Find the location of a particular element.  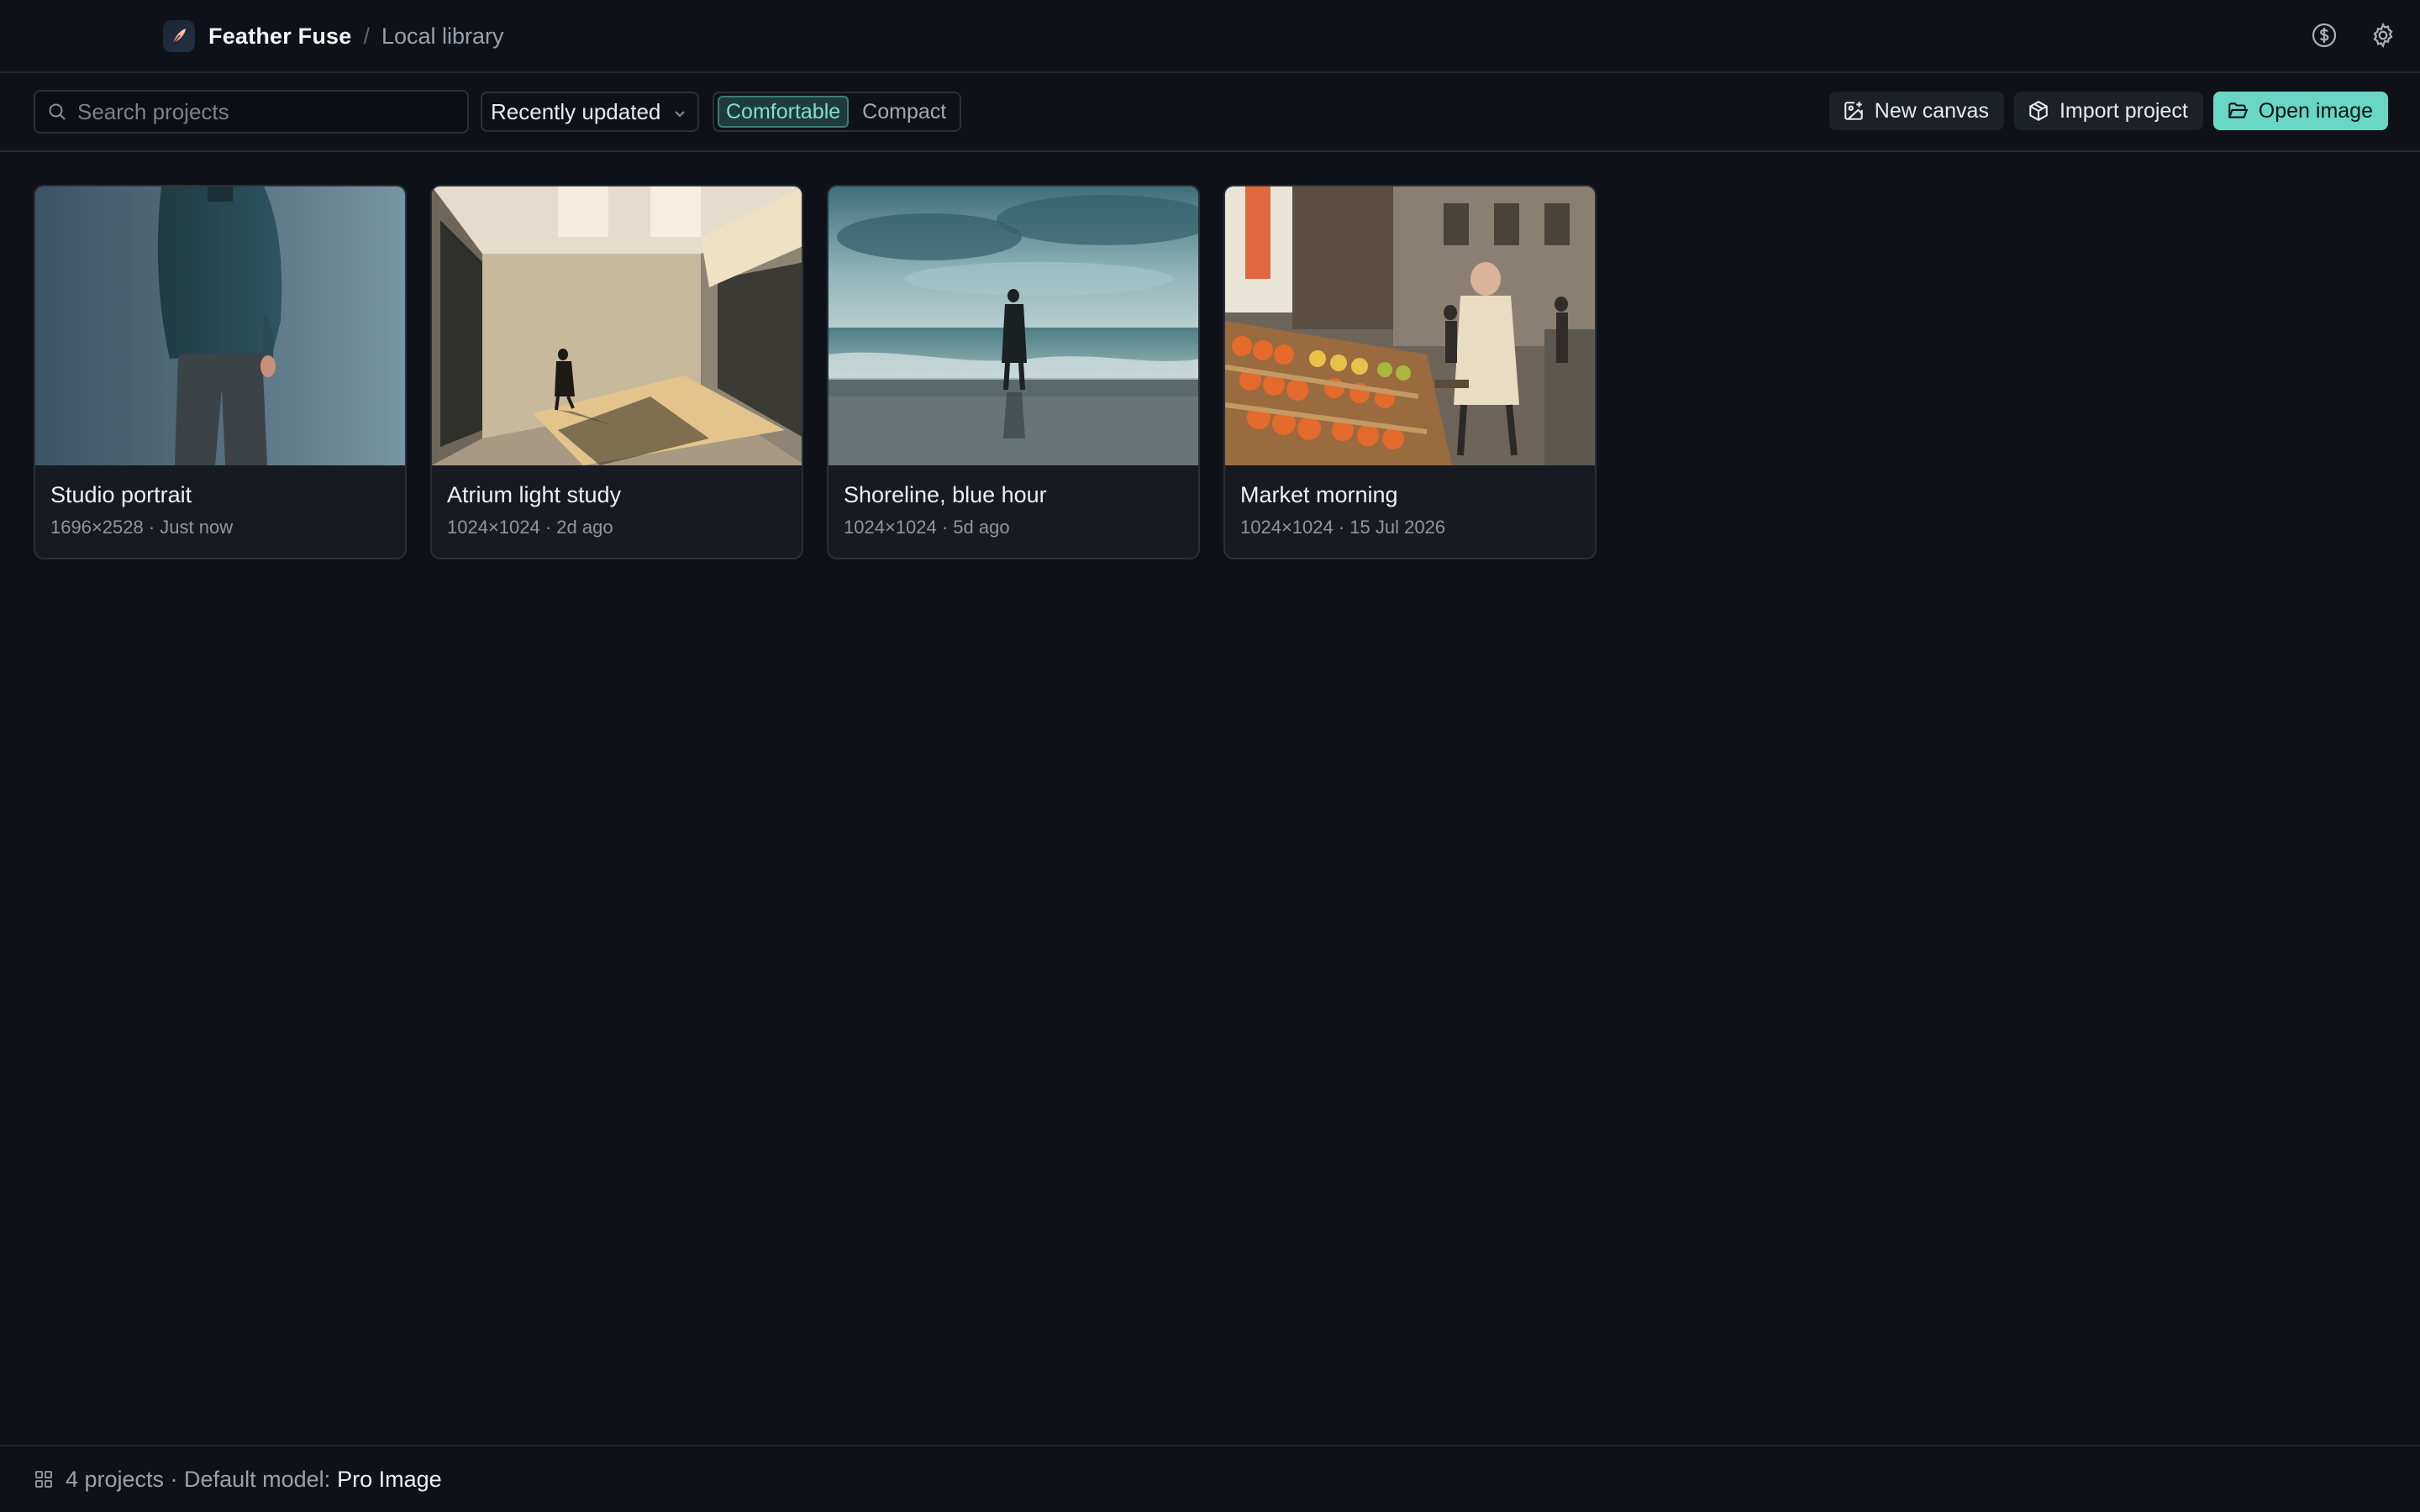

import-project-button: Import project is located at coordinates (2108, 111).